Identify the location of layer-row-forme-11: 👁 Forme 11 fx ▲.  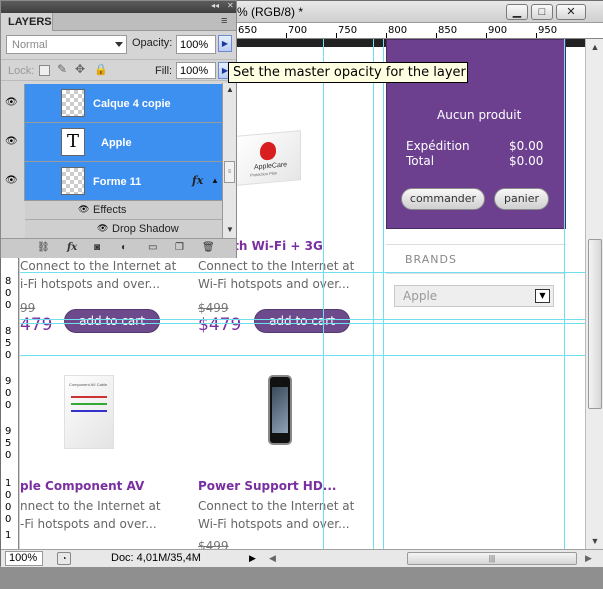
(111, 181).